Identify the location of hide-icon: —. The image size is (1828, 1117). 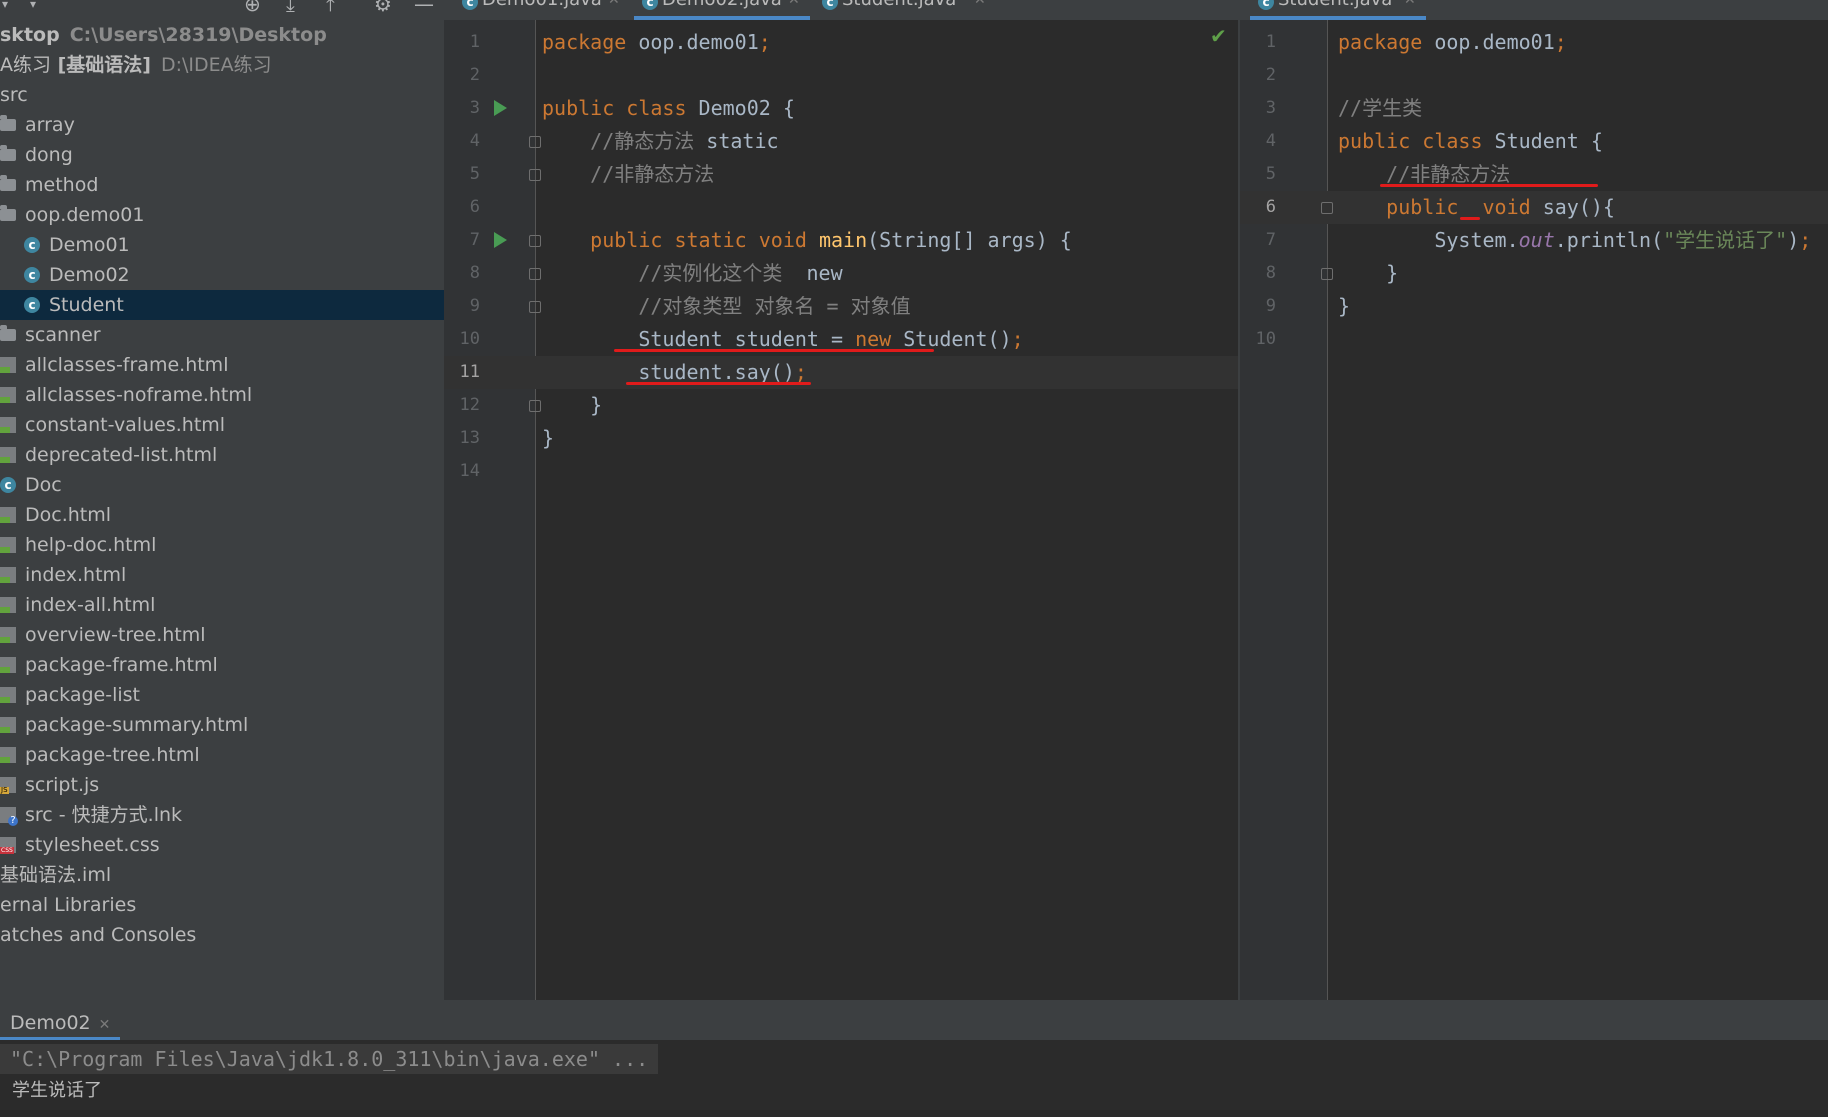
(424, 7).